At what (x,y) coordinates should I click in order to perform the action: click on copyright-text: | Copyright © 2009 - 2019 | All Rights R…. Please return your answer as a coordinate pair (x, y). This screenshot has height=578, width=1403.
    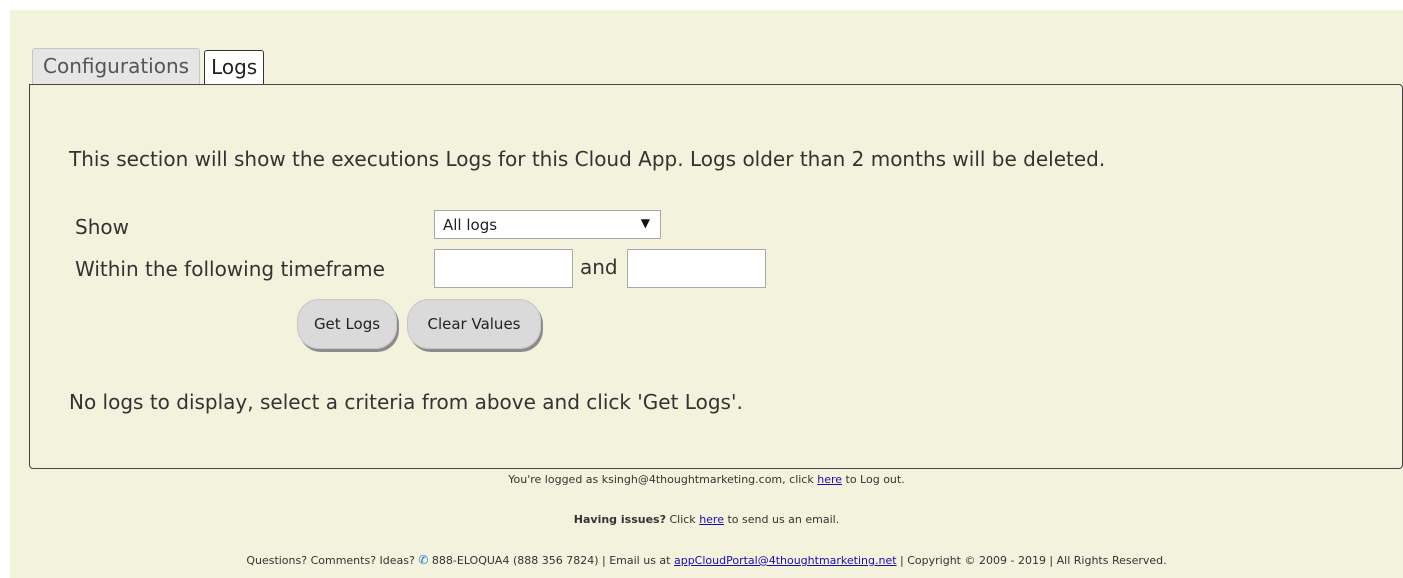
    Looking at the image, I should click on (1031, 560).